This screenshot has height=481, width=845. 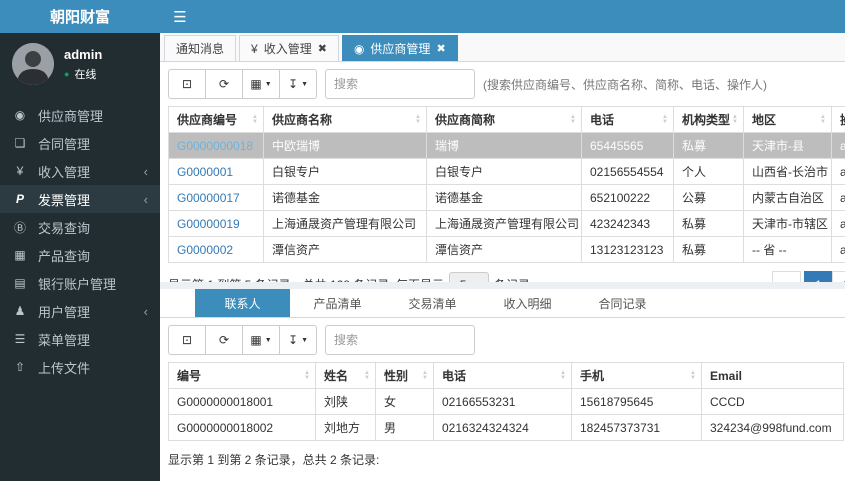 I want to click on sidebar-item-label: 上传文件, so click(x=64, y=368).